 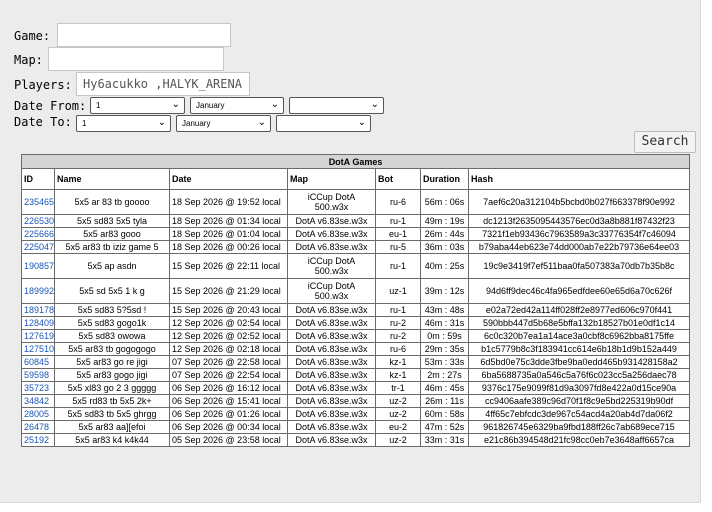 What do you see at coordinates (32, 36) in the screenshot?
I see `game-label: Game:` at bounding box center [32, 36].